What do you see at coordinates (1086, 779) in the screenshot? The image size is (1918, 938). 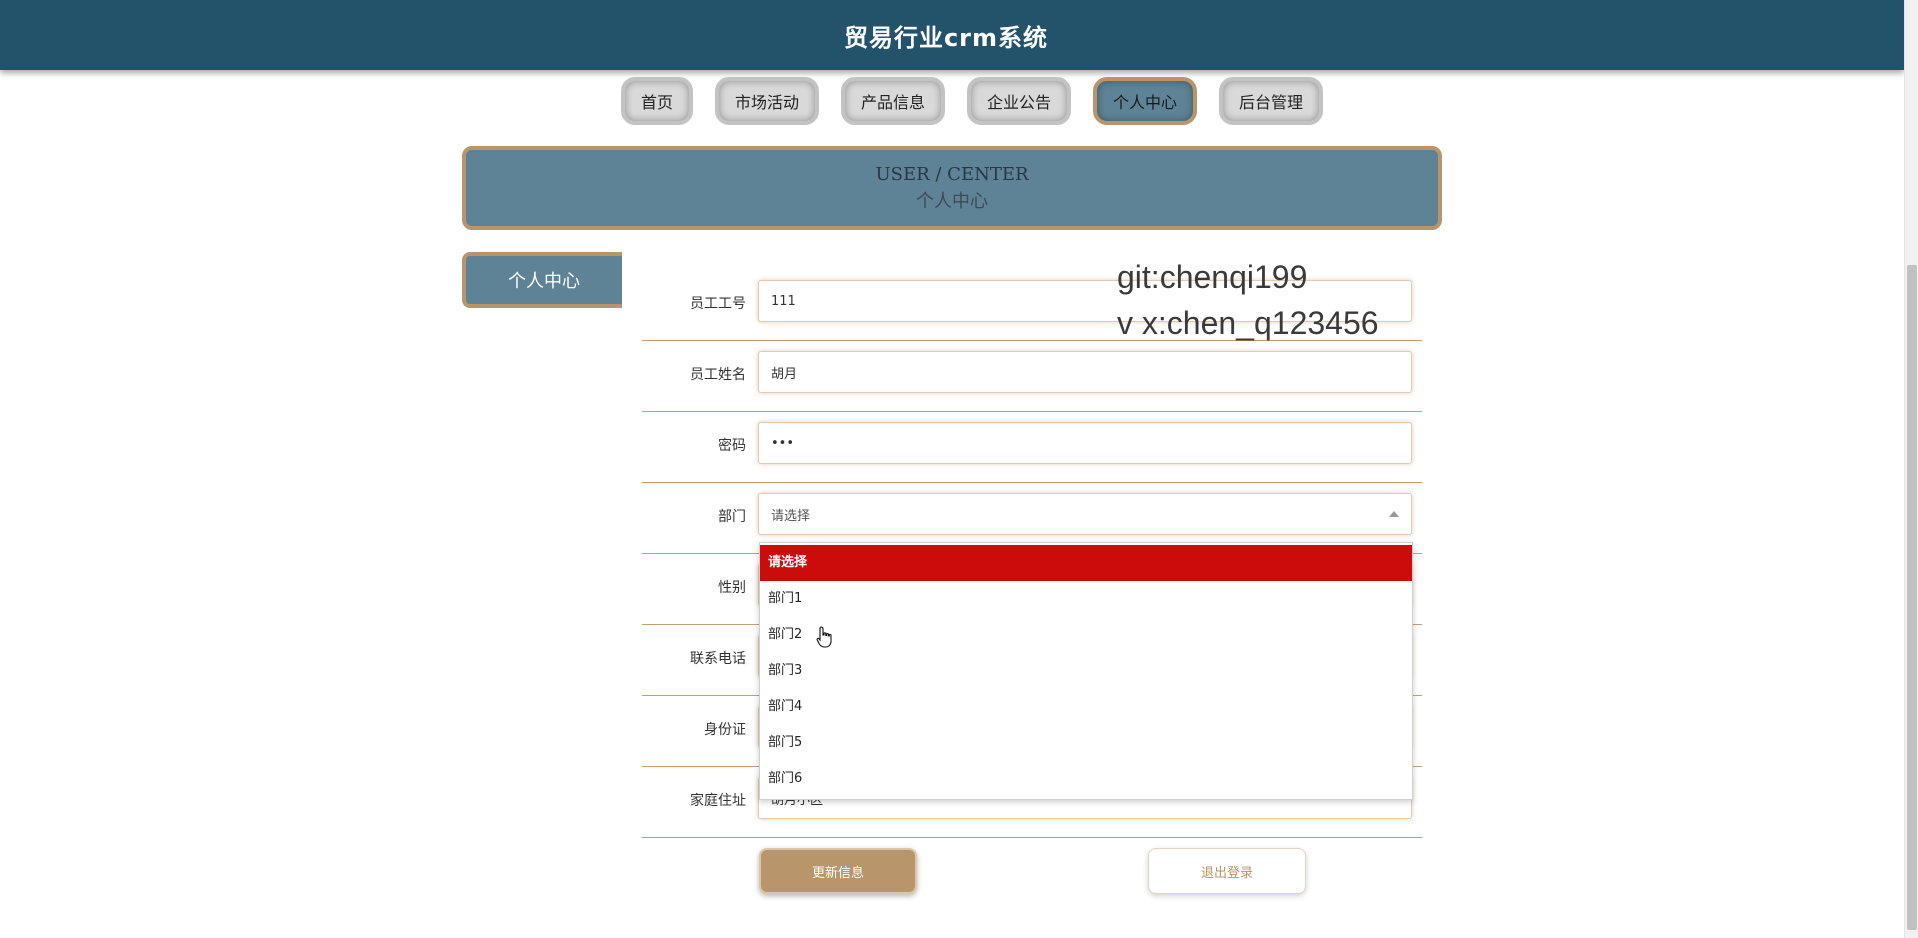 I see `dropdown-option: 部门6` at bounding box center [1086, 779].